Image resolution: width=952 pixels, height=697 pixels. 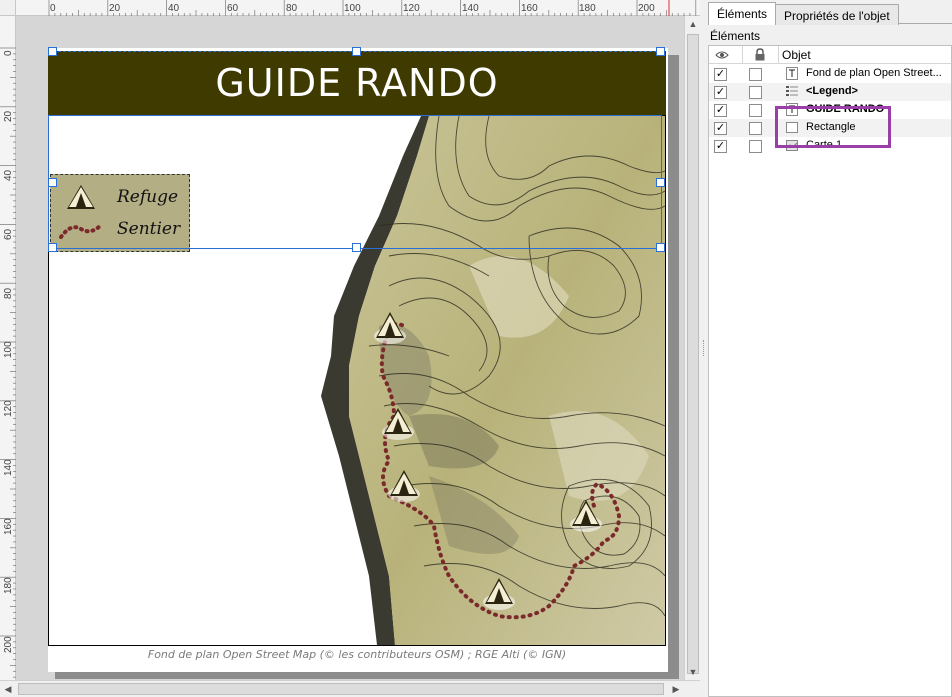 What do you see at coordinates (693, 24) in the screenshot?
I see `scroll-up-arrow: ▲` at bounding box center [693, 24].